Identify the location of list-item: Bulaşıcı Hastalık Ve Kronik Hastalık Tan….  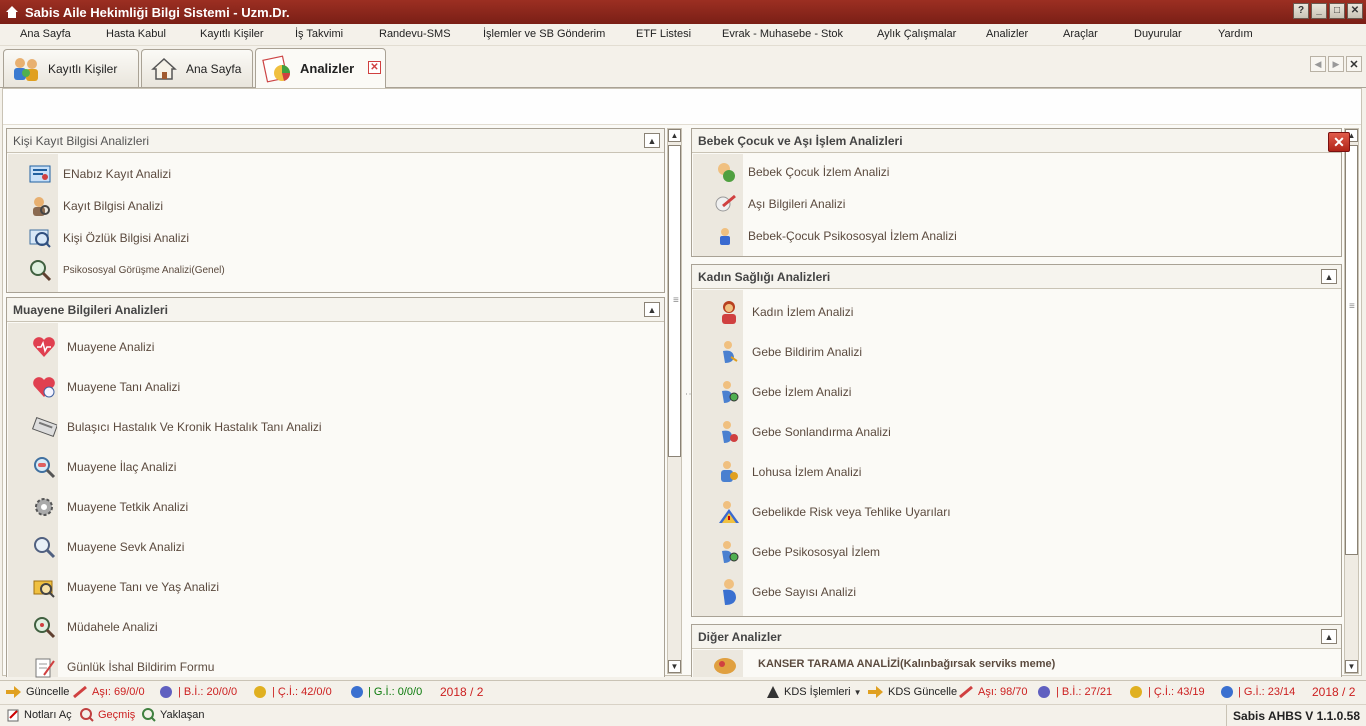
(171, 427).